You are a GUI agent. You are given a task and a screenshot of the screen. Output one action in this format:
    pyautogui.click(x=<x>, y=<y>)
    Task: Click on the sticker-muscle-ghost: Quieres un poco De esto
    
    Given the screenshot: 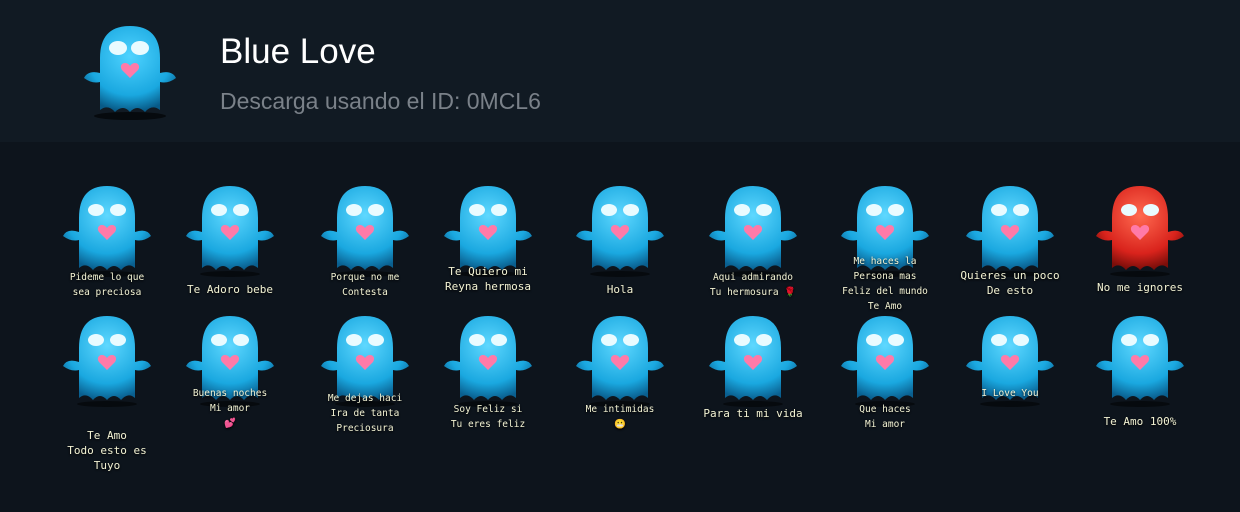 What is the action you would take?
    pyautogui.click(x=1010, y=244)
    